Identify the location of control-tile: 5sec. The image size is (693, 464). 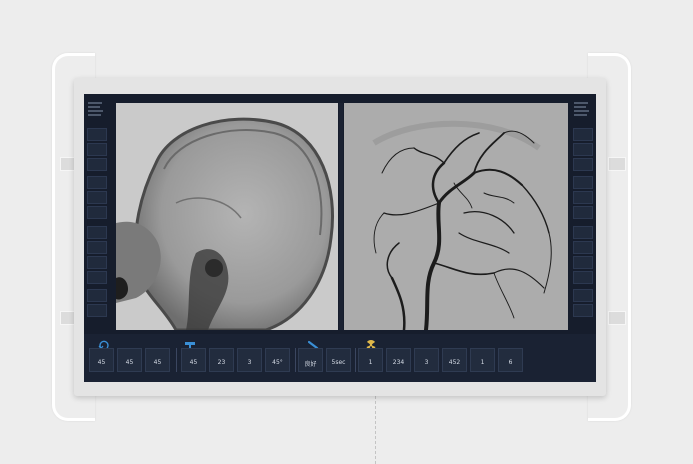
(338, 360).